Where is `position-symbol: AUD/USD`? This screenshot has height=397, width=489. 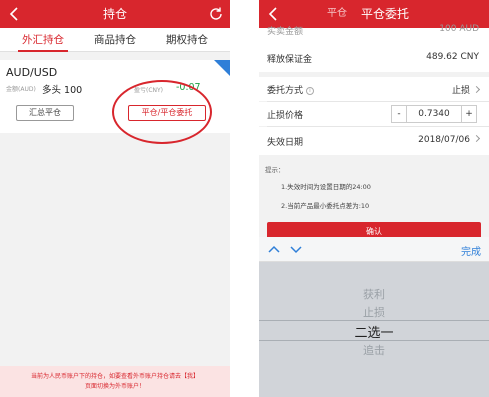
position-symbol: AUD/USD is located at coordinates (32, 72).